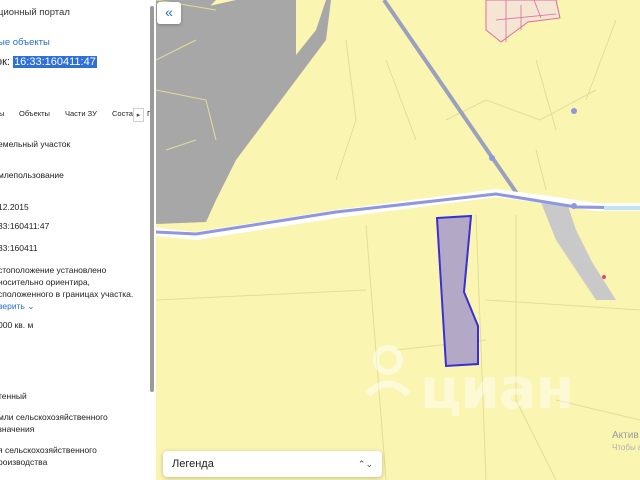 This screenshot has width=640, height=480. I want to click on field-status: тенный, so click(13, 396).